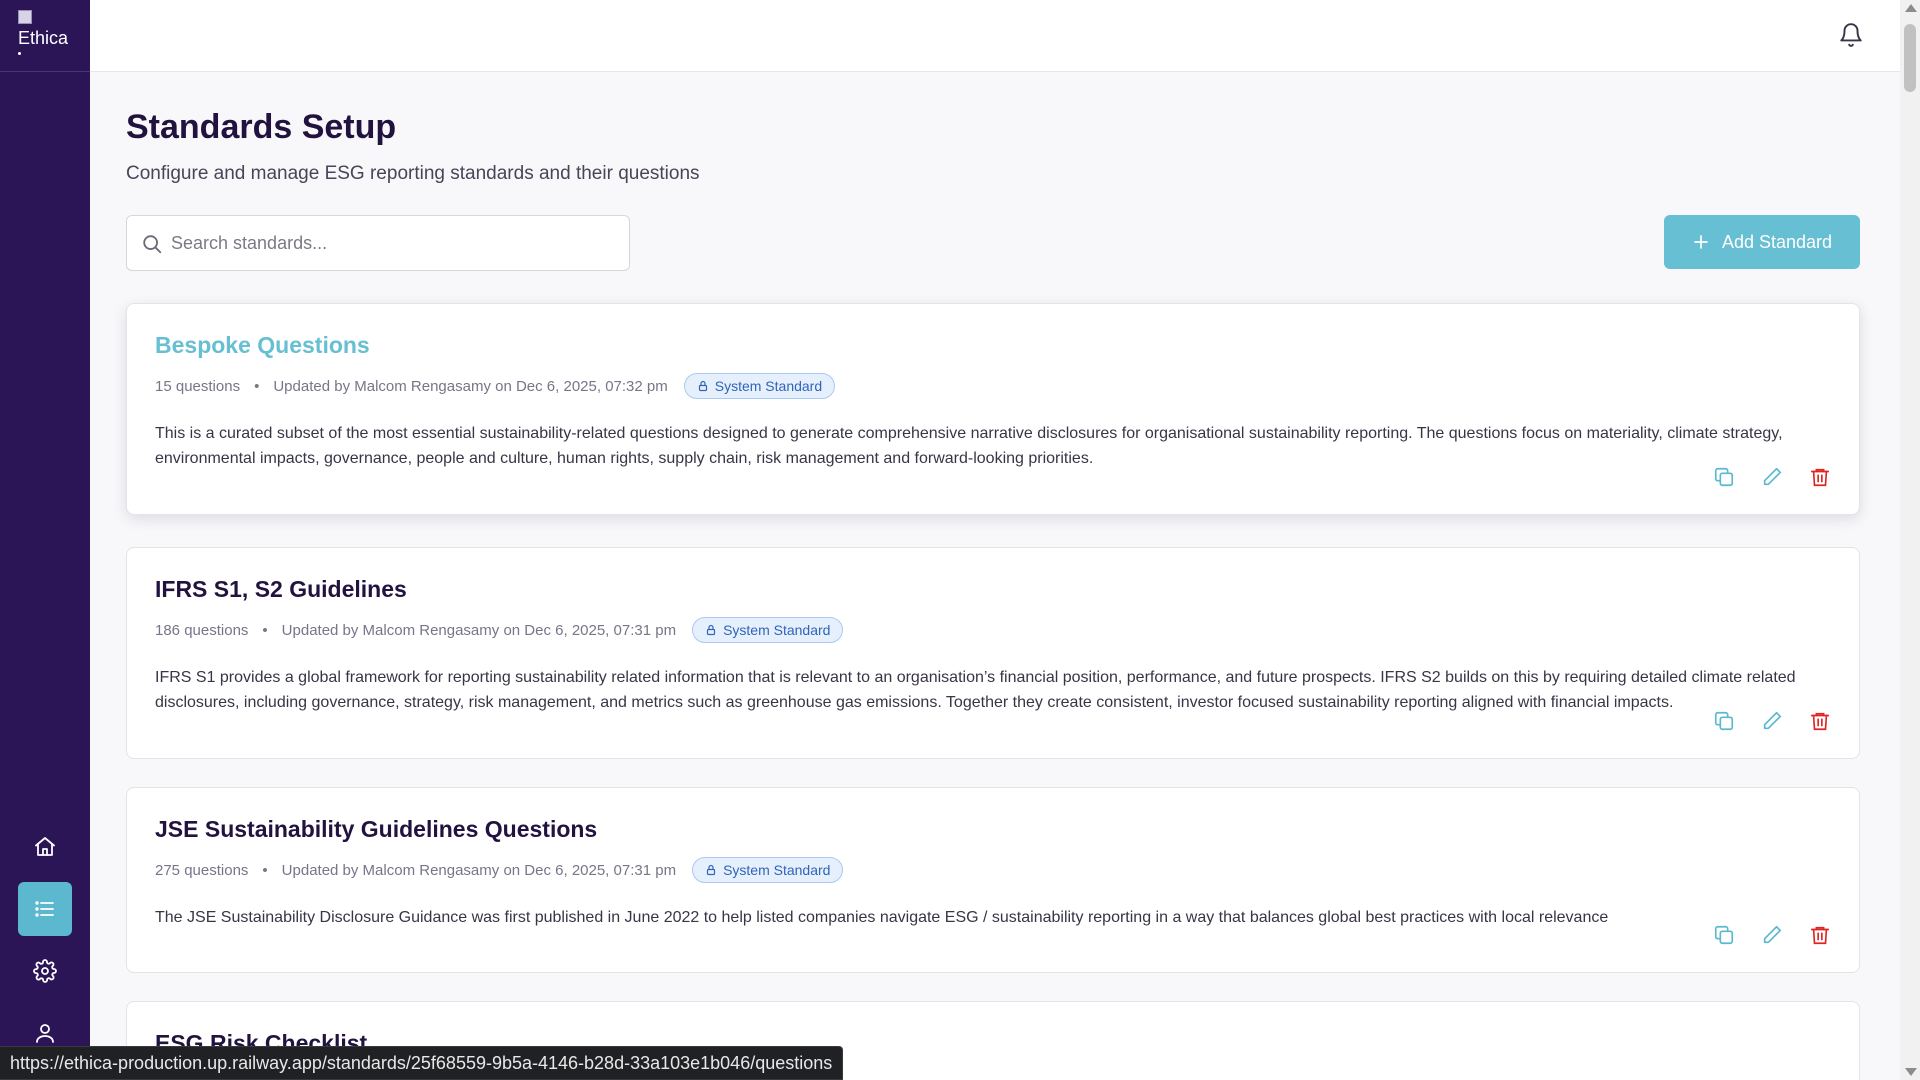  I want to click on search-box, so click(378, 243).